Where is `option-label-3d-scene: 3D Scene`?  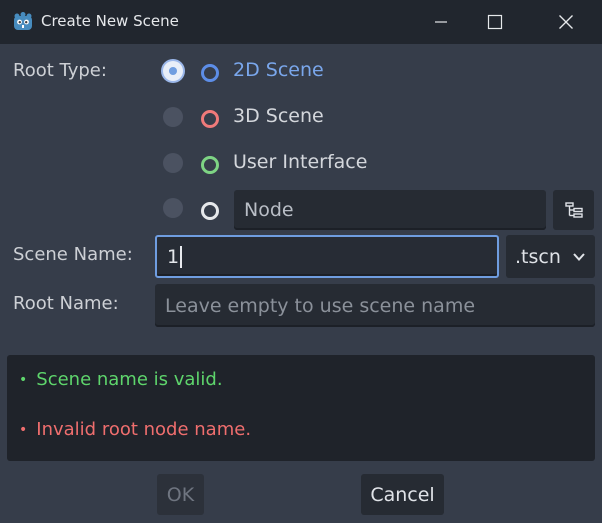
option-label-3d-scene: 3D Scene is located at coordinates (278, 116).